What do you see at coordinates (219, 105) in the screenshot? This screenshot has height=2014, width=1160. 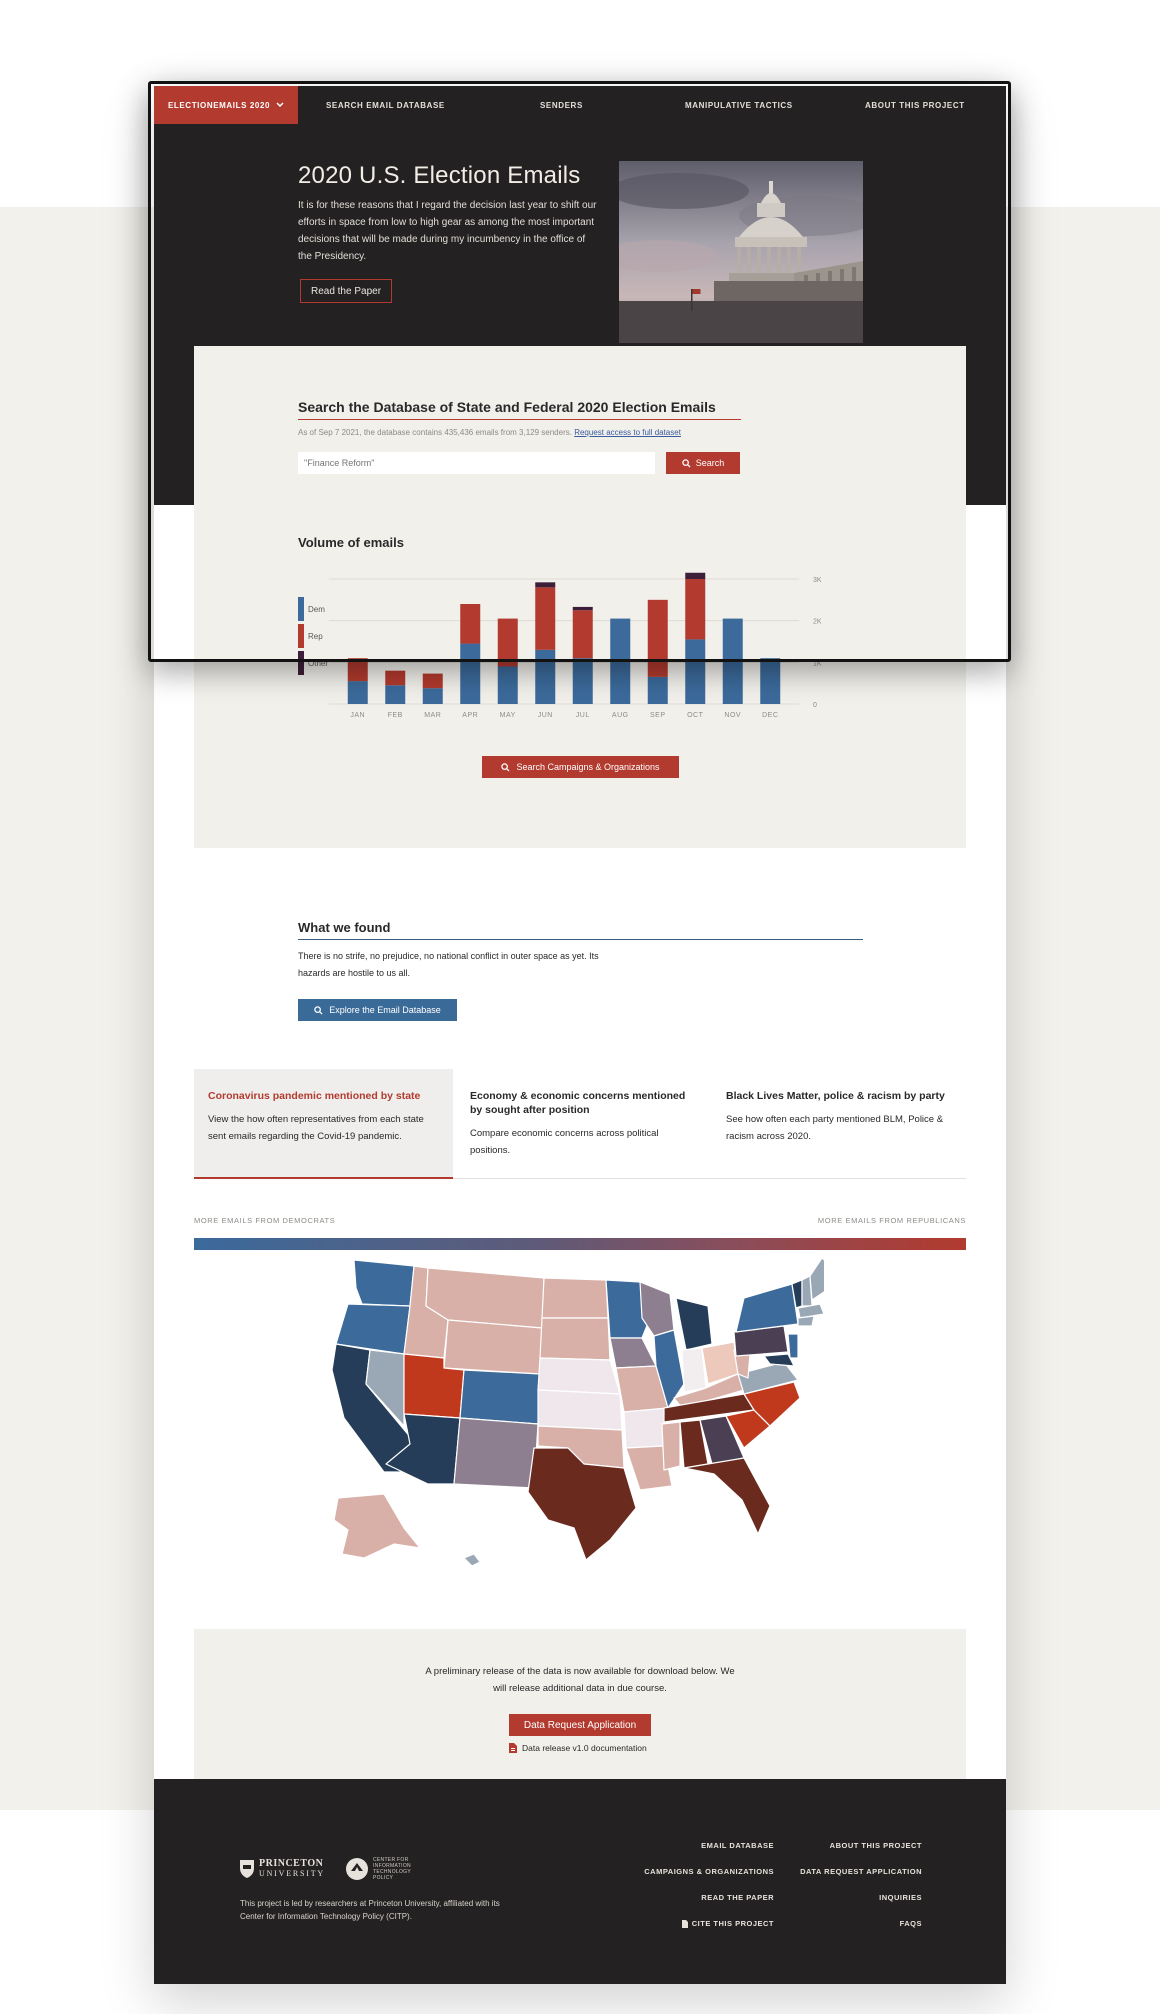 I see `brand-label: ELECTIONEMAILS 2020` at bounding box center [219, 105].